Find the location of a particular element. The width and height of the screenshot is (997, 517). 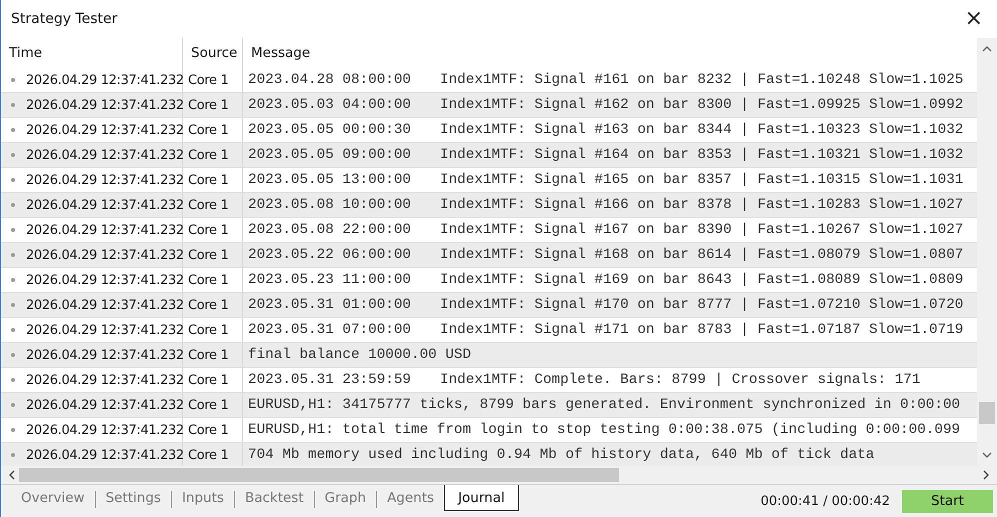

message-date: 2023.05.31 07:00:00 is located at coordinates (330, 330).